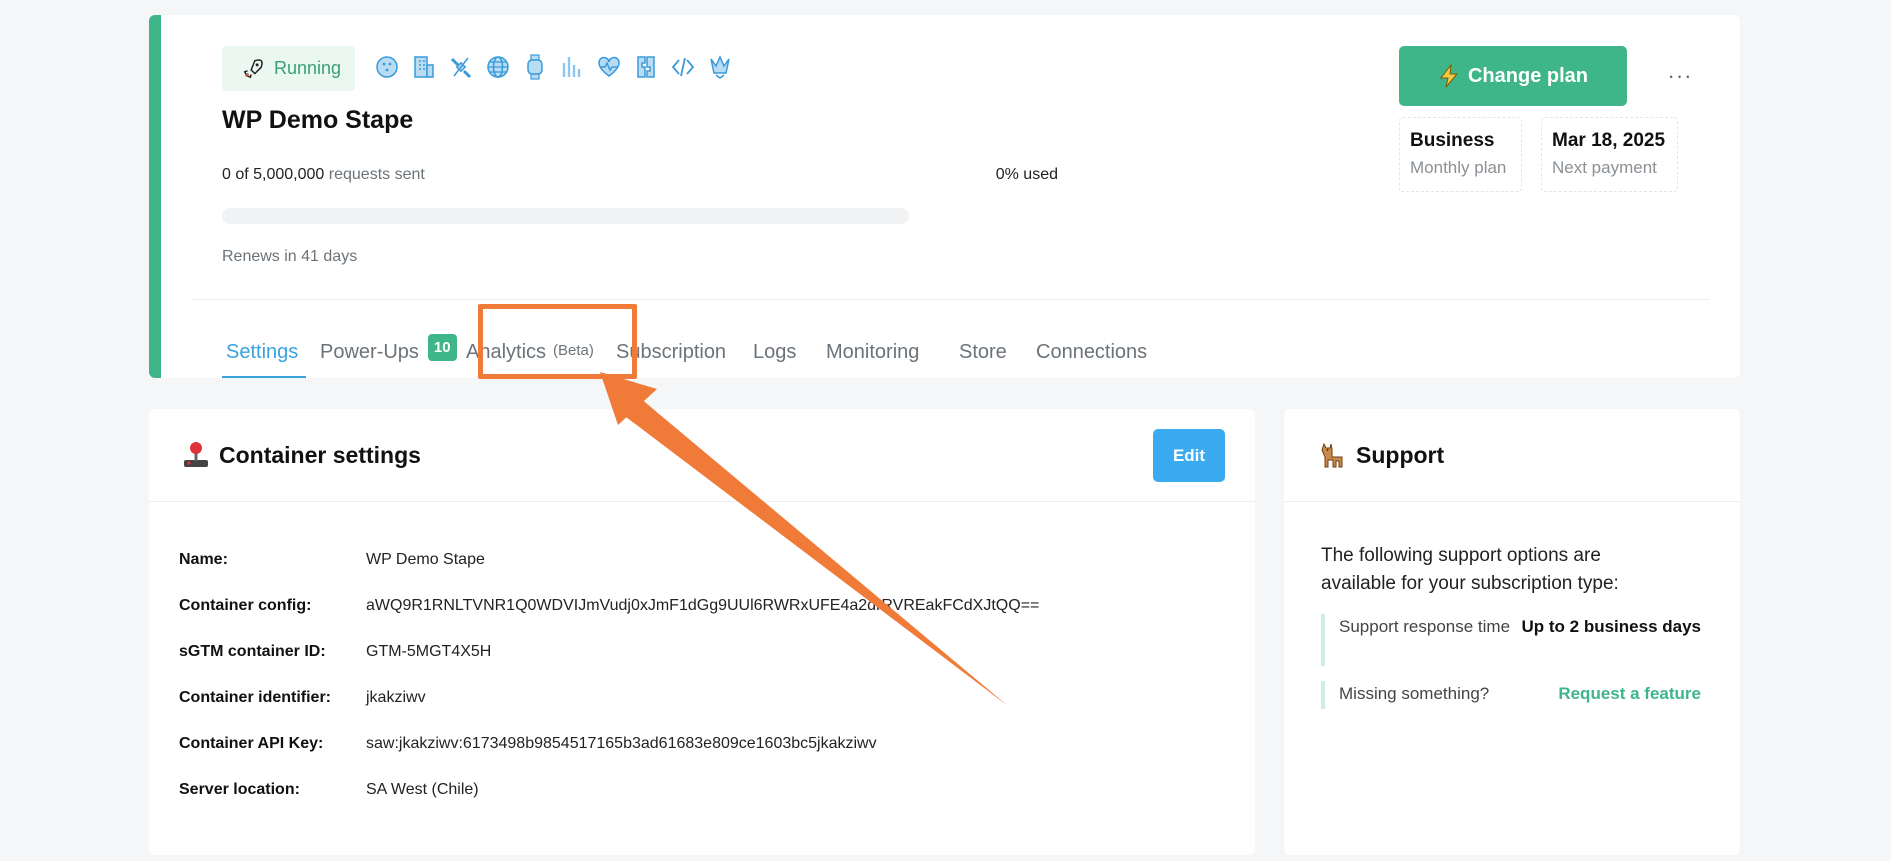 The height and width of the screenshot is (861, 1891). I want to click on change-plan-button: Change plan, so click(1513, 76).